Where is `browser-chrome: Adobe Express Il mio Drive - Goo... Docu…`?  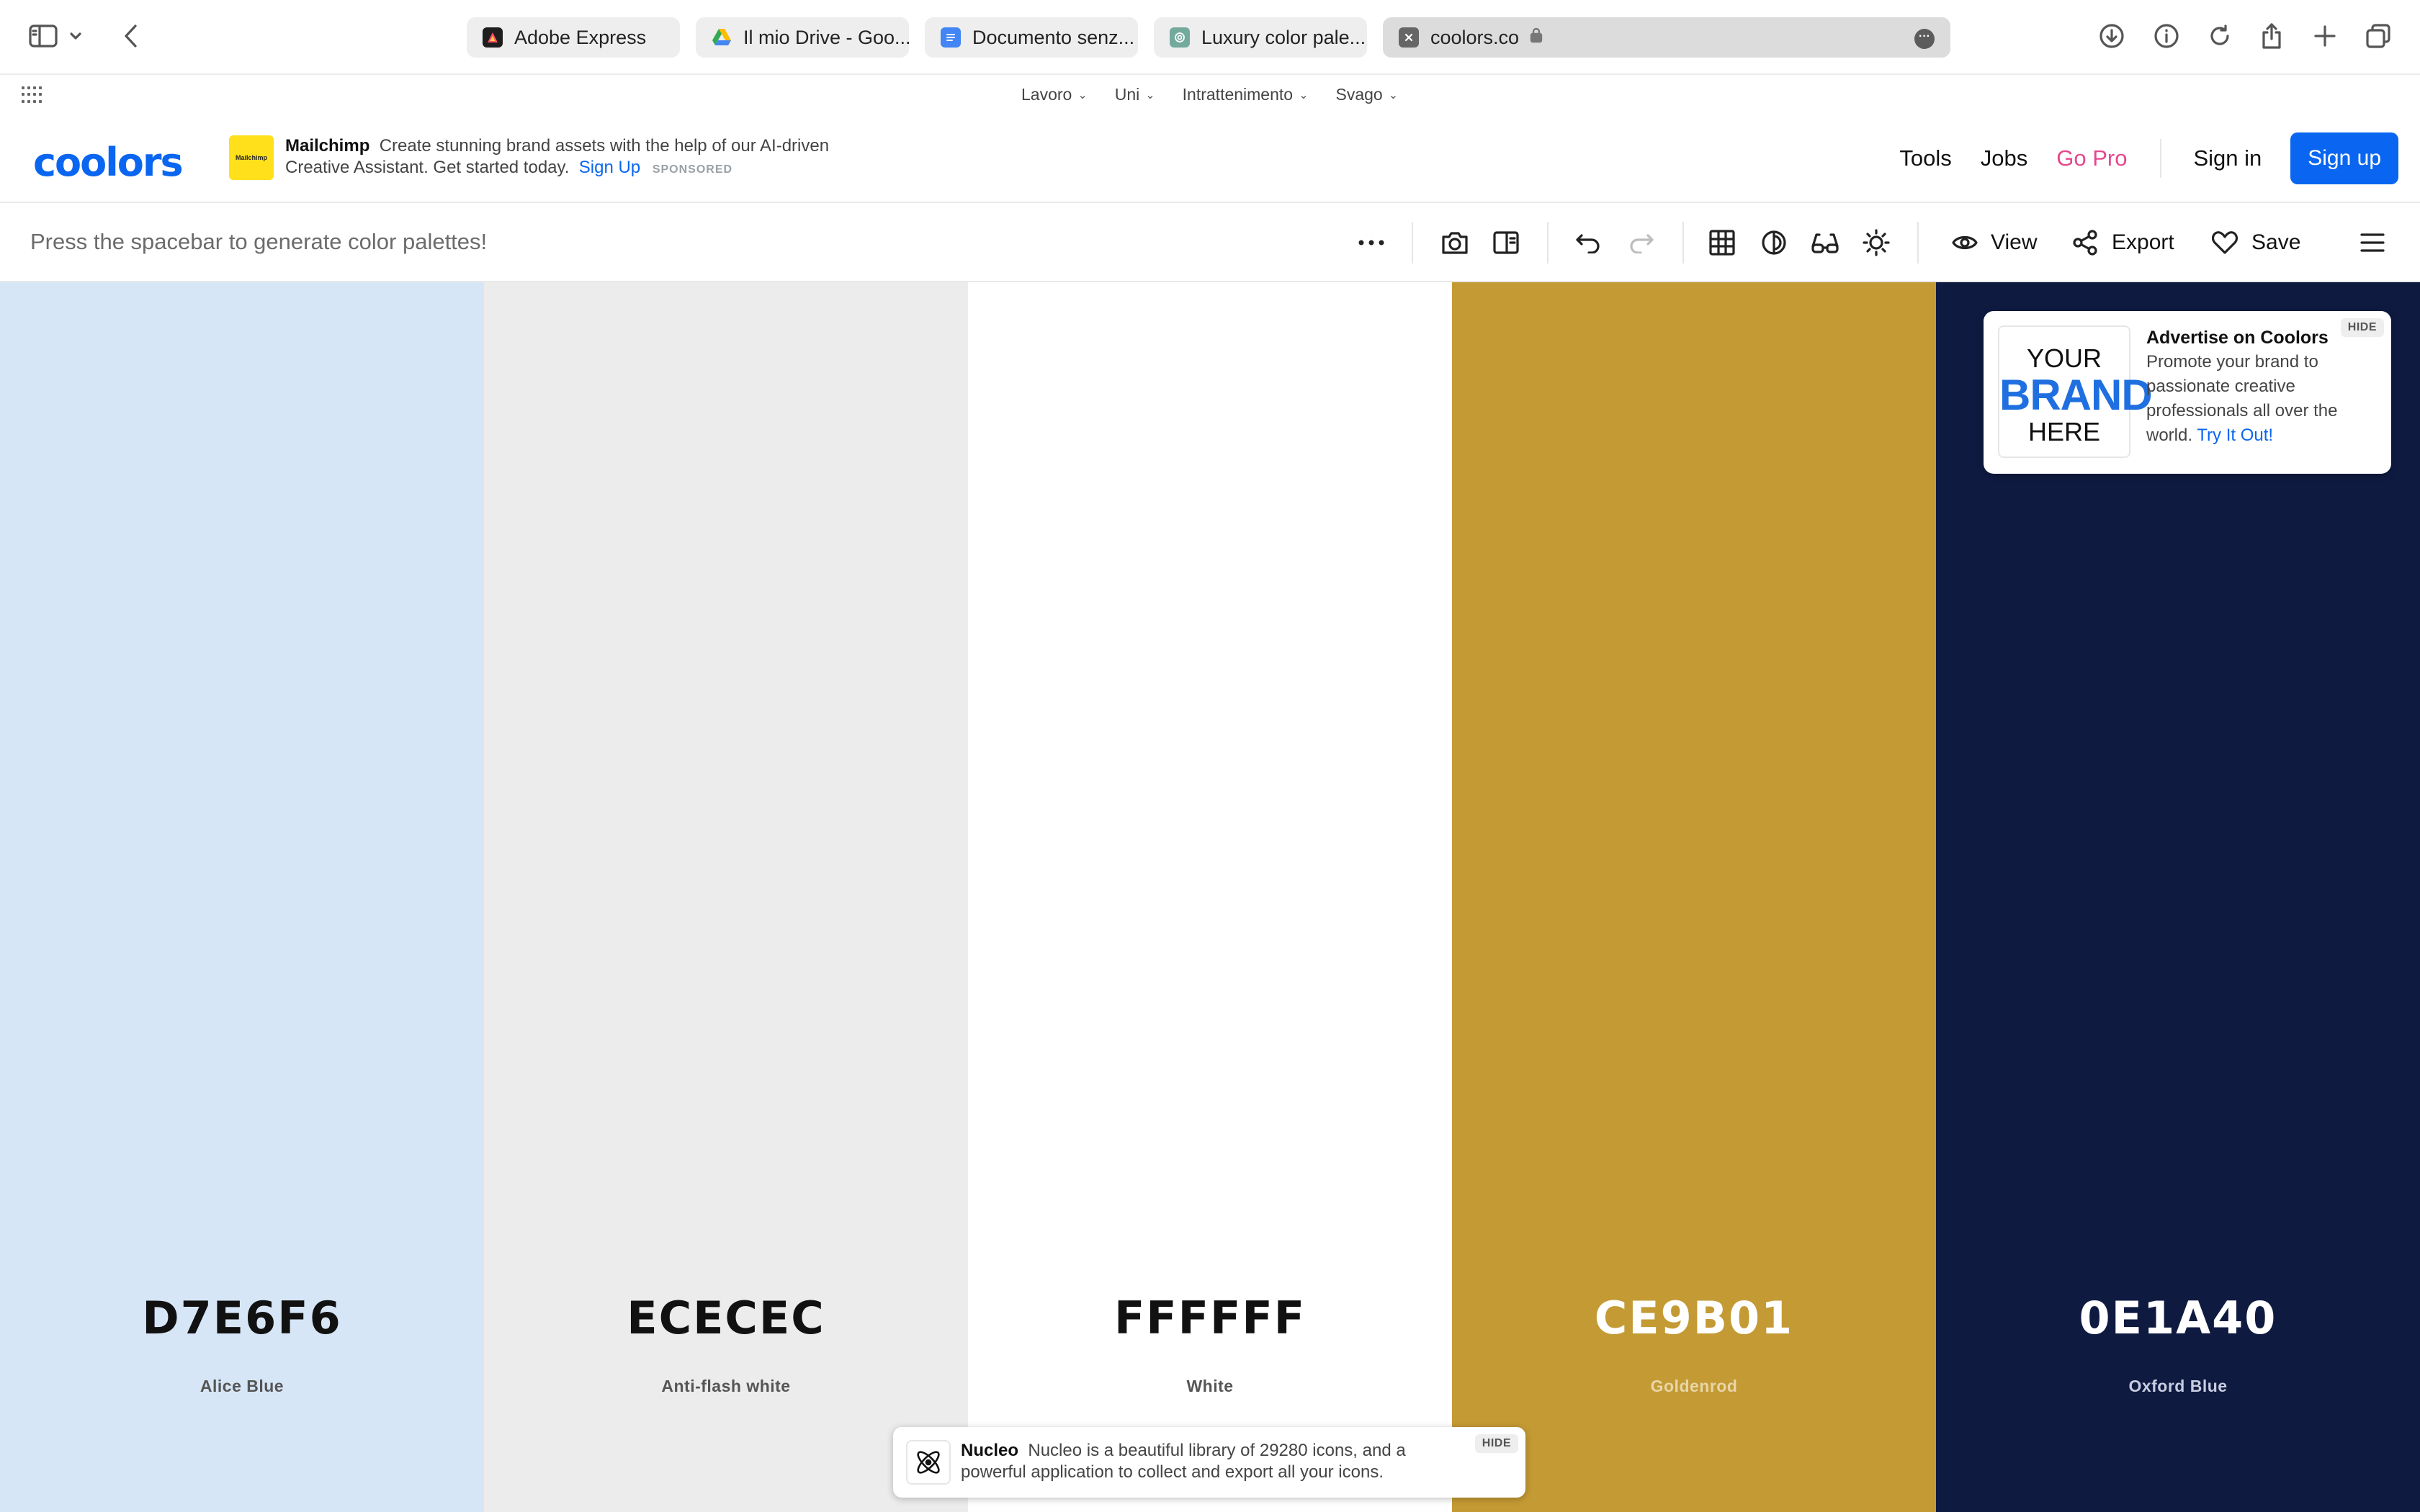 browser-chrome: Adobe Express Il mio Drive - Goo... Docu… is located at coordinates (1210, 37).